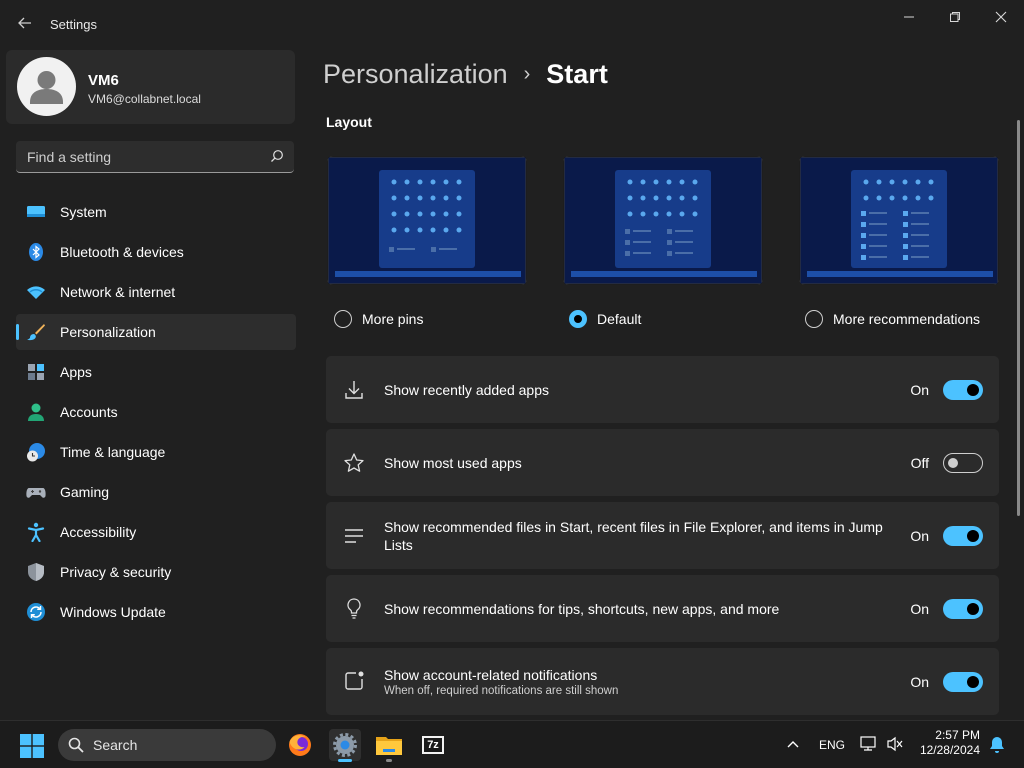  Describe the element at coordinates (113, 612) in the screenshot. I see `sidebar-item-label: Windows Update` at that location.